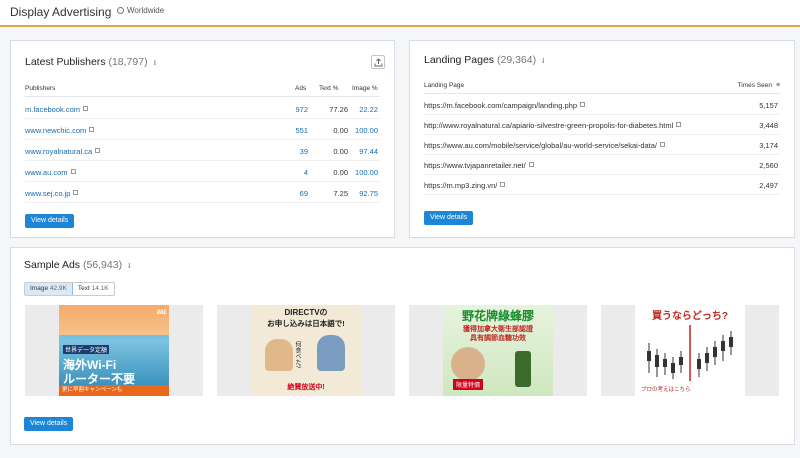 The image size is (800, 458). What do you see at coordinates (306, 312) in the screenshot?
I see `ad-headline: DIRECTVの` at bounding box center [306, 312].